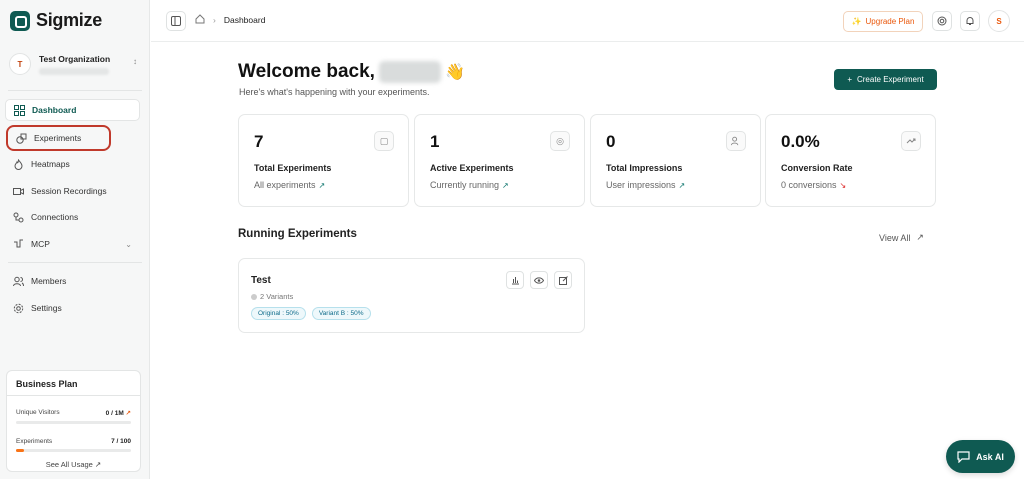 This screenshot has width=1024, height=479. I want to click on sidebar-item-label: Session Recordings, so click(69, 191).